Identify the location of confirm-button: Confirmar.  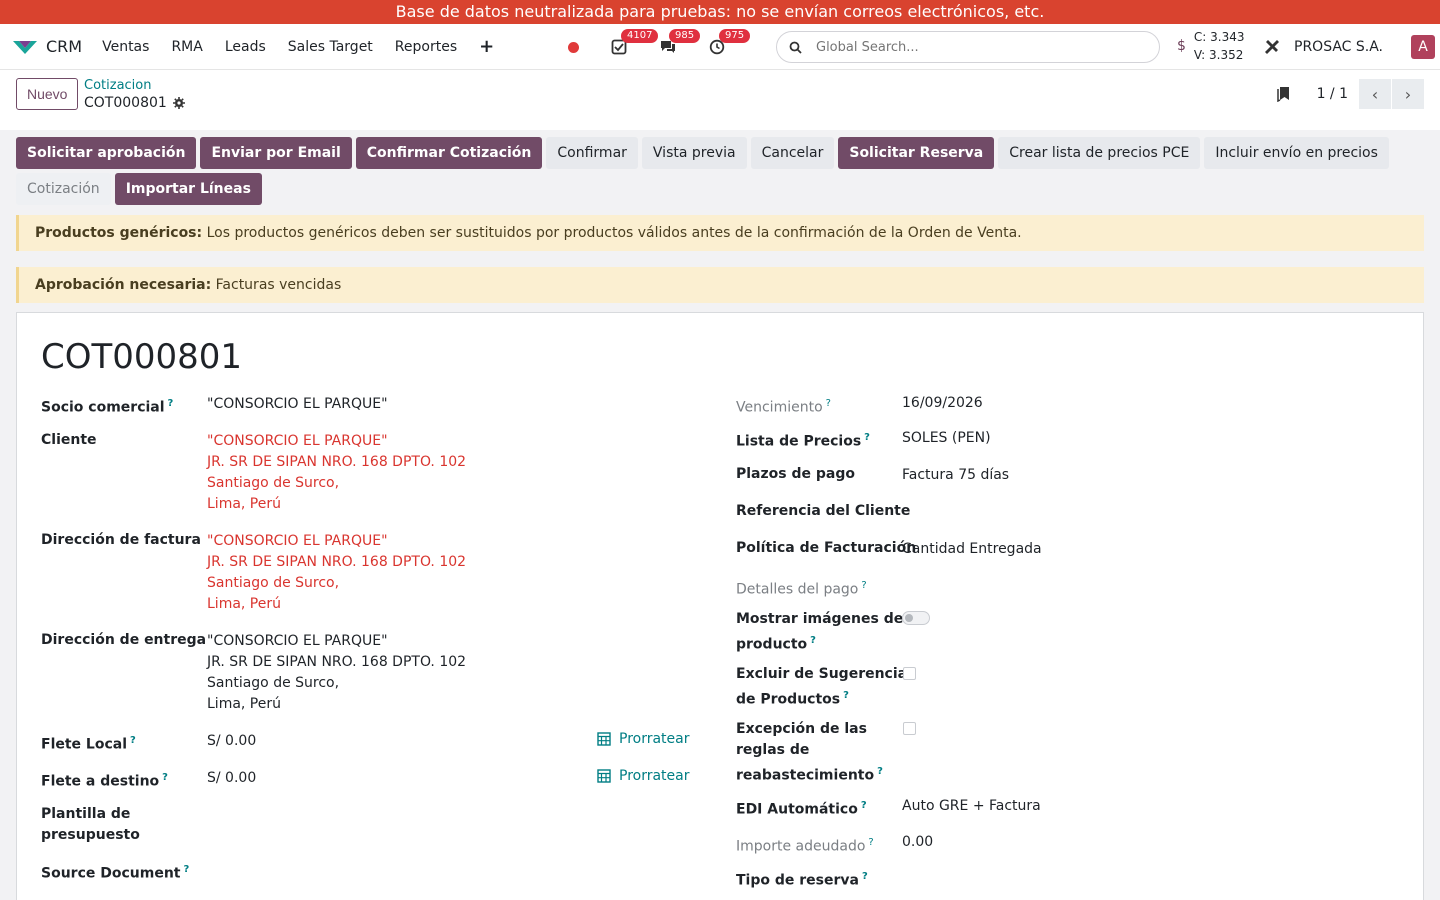
(592, 153).